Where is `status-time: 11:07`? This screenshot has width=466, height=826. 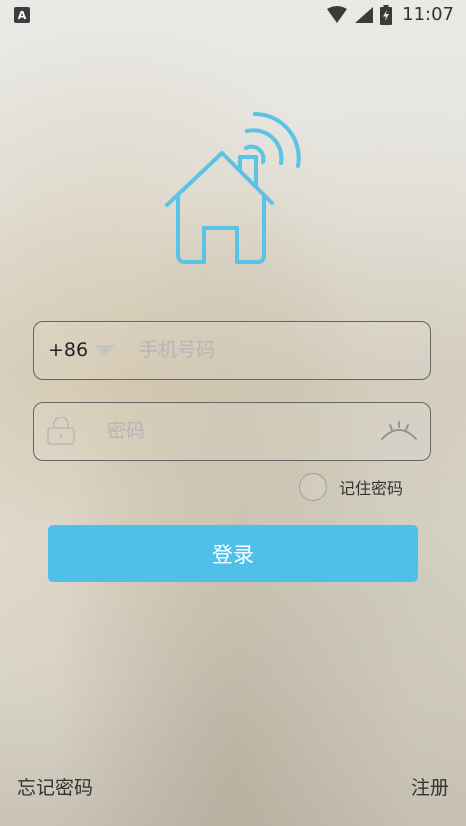 status-time: 11:07 is located at coordinates (428, 14).